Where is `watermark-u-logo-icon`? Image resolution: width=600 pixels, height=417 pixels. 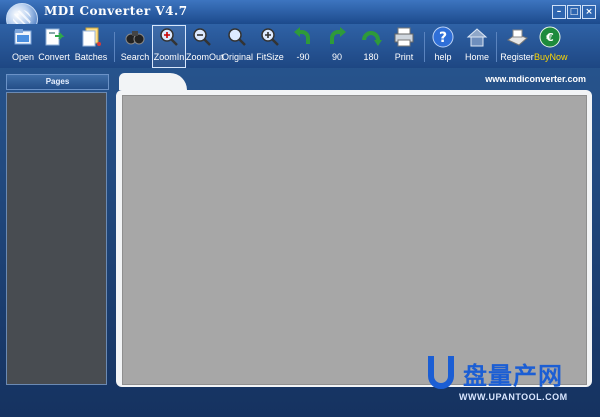 watermark-u-logo-icon is located at coordinates (441, 372).